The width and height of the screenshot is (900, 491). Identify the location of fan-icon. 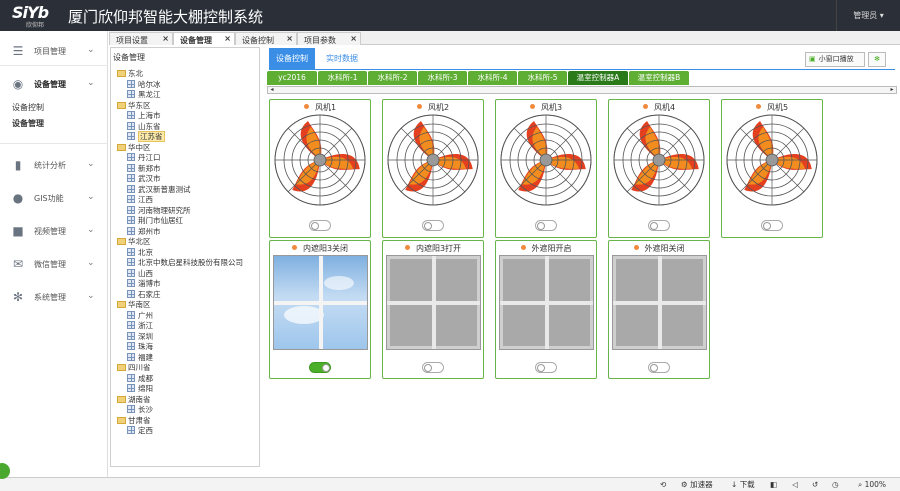
(320, 160).